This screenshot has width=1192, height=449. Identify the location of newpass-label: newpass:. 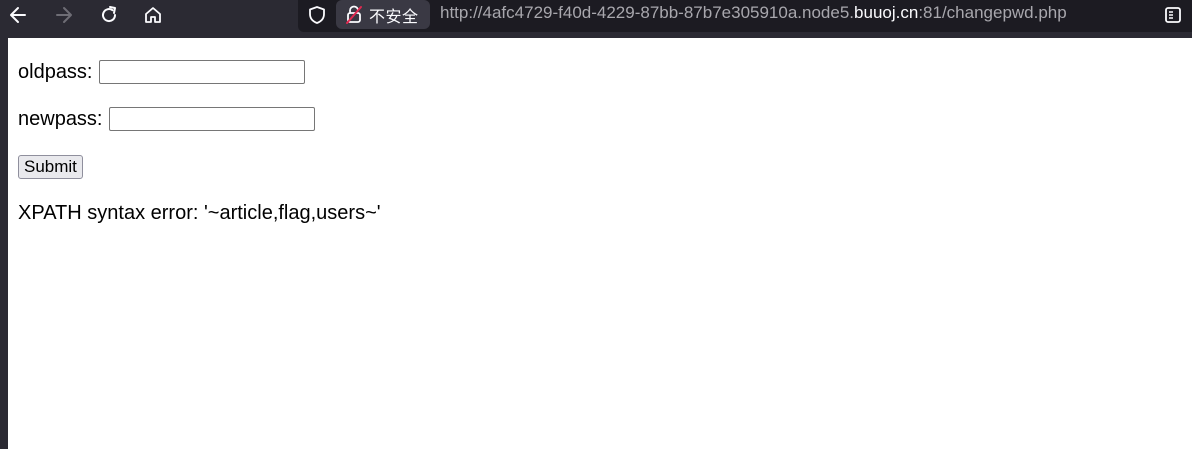
(60, 118).